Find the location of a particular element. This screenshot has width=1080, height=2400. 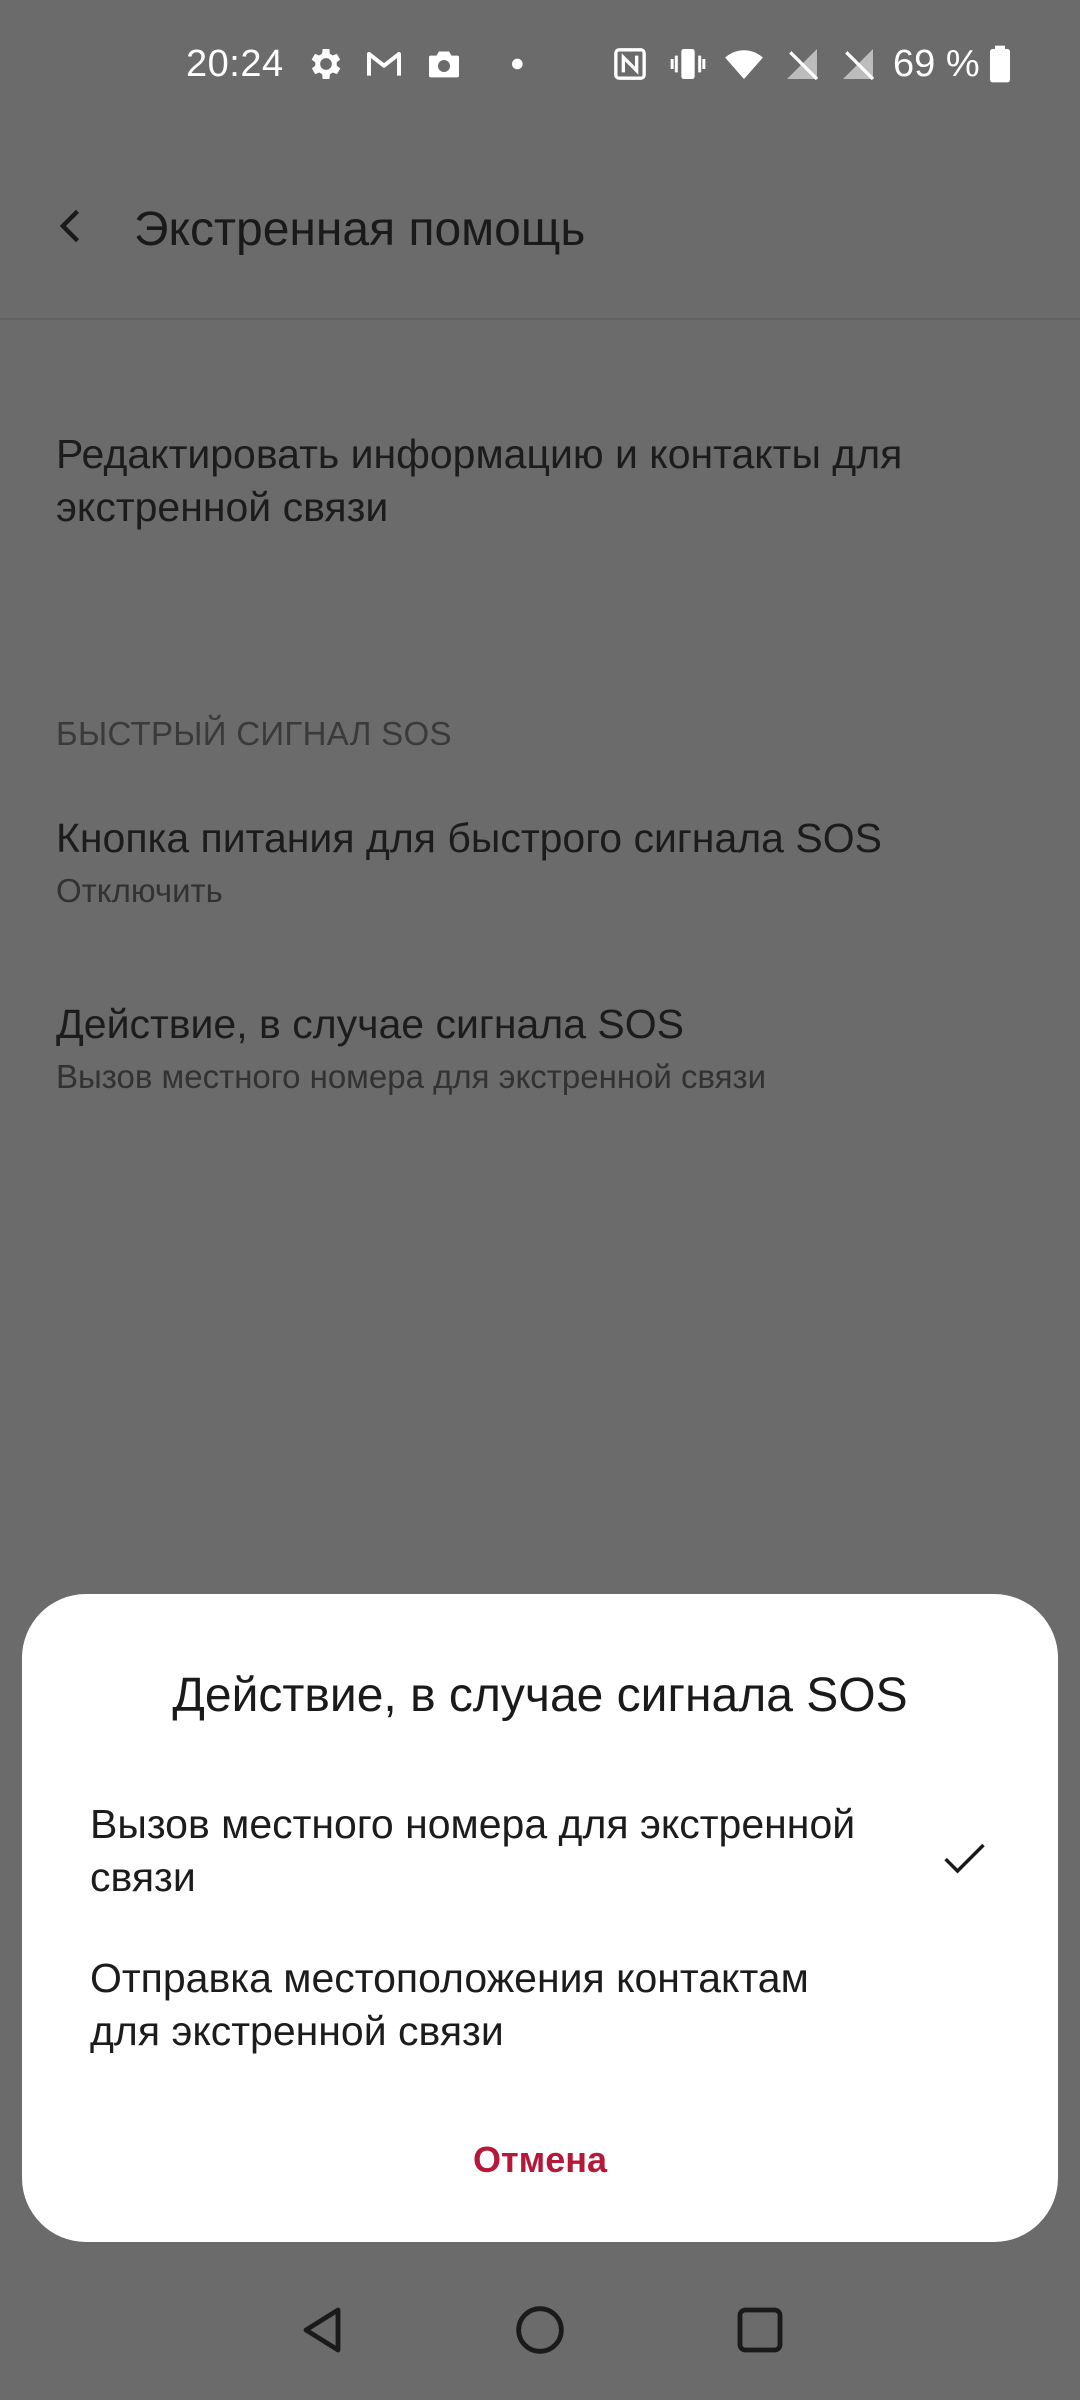

camera-icon is located at coordinates (444, 64).